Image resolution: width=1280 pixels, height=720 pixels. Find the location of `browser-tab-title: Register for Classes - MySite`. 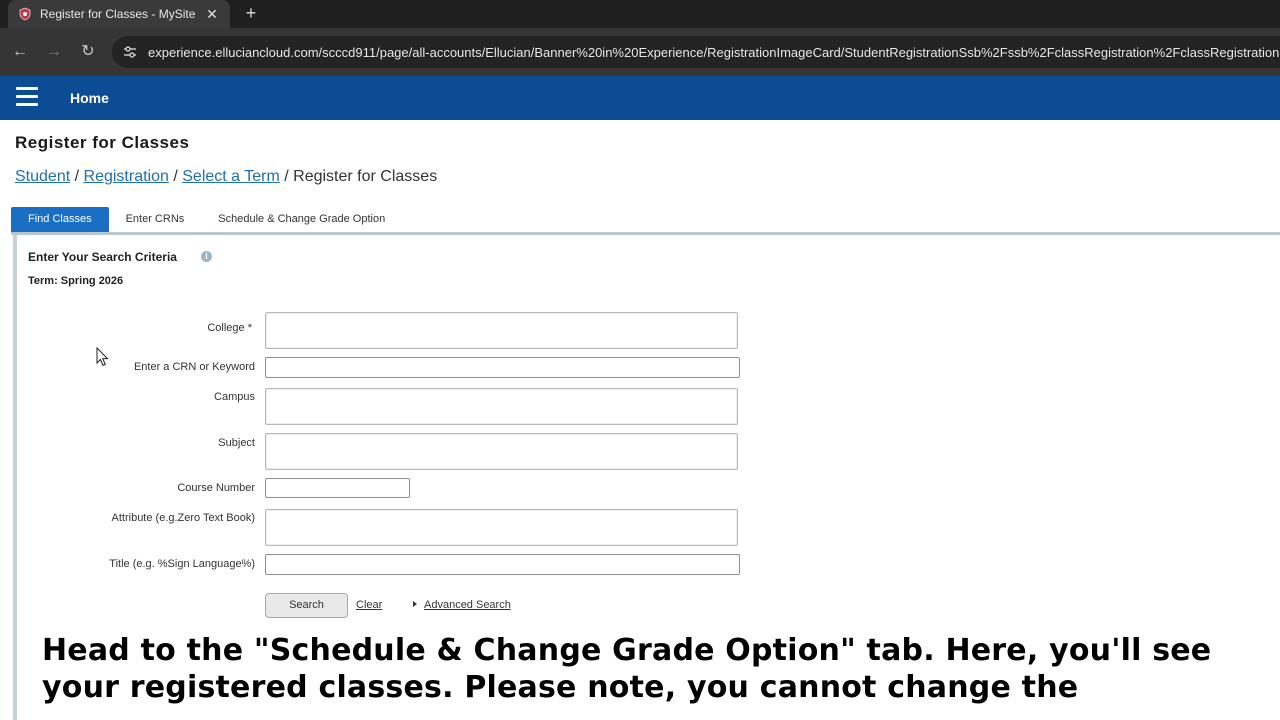

browser-tab-title: Register for Classes - MySite is located at coordinates (118, 14).